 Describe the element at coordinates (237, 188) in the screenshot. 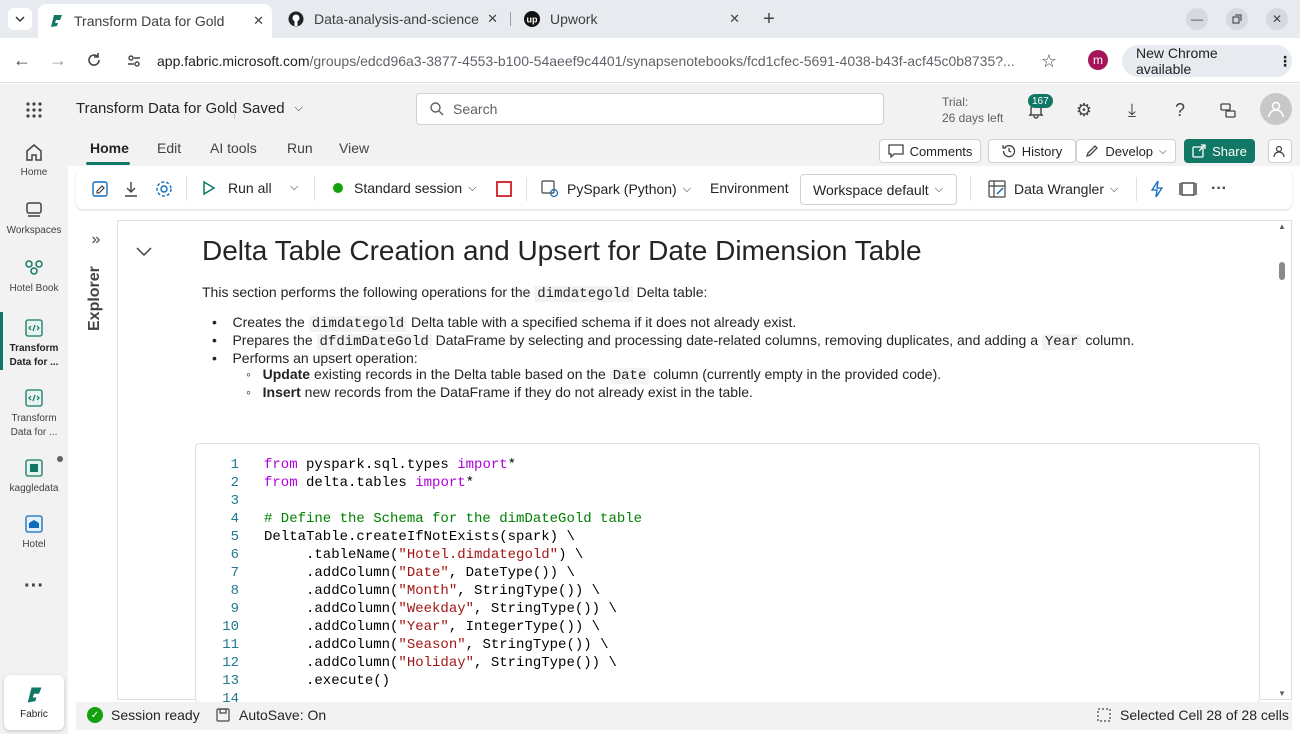

I see `run-all-button: Run all` at that location.